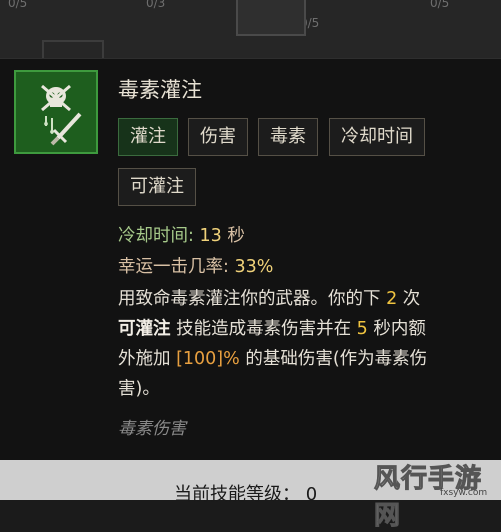 The width and height of the screenshot is (501, 532). Describe the element at coordinates (144, 329) in the screenshot. I see `desc-keyword: 可灌注` at that location.